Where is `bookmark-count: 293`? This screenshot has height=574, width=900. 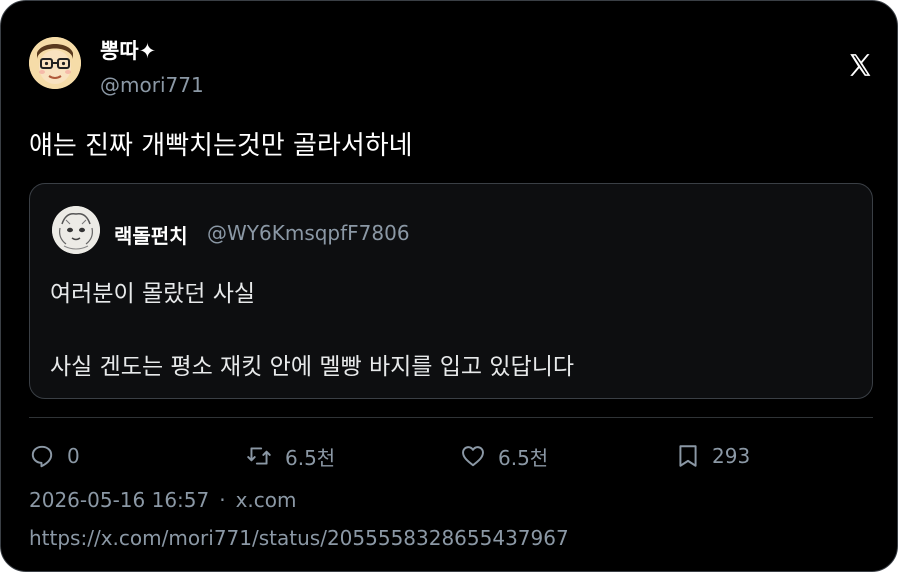
bookmark-count: 293 is located at coordinates (731, 456).